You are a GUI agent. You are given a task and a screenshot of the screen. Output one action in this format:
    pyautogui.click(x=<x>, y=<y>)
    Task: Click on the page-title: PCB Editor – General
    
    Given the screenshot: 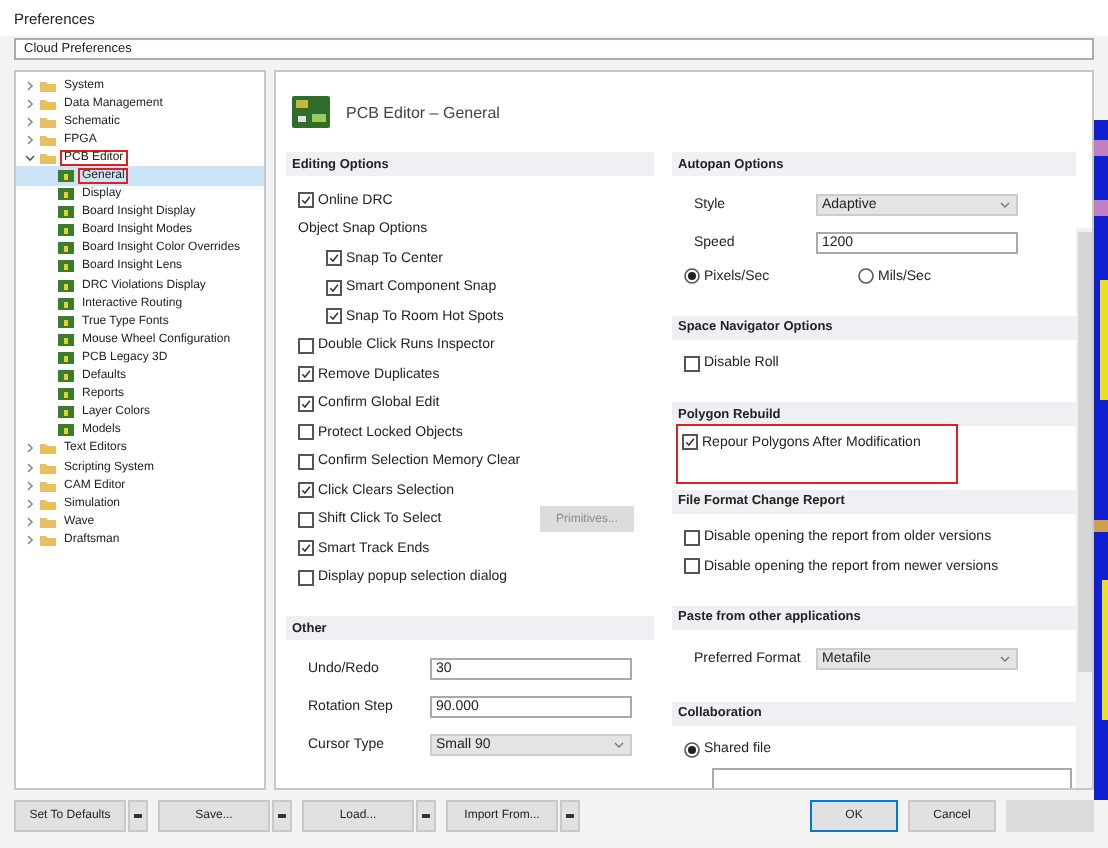 What is the action you would take?
    pyautogui.click(x=423, y=112)
    